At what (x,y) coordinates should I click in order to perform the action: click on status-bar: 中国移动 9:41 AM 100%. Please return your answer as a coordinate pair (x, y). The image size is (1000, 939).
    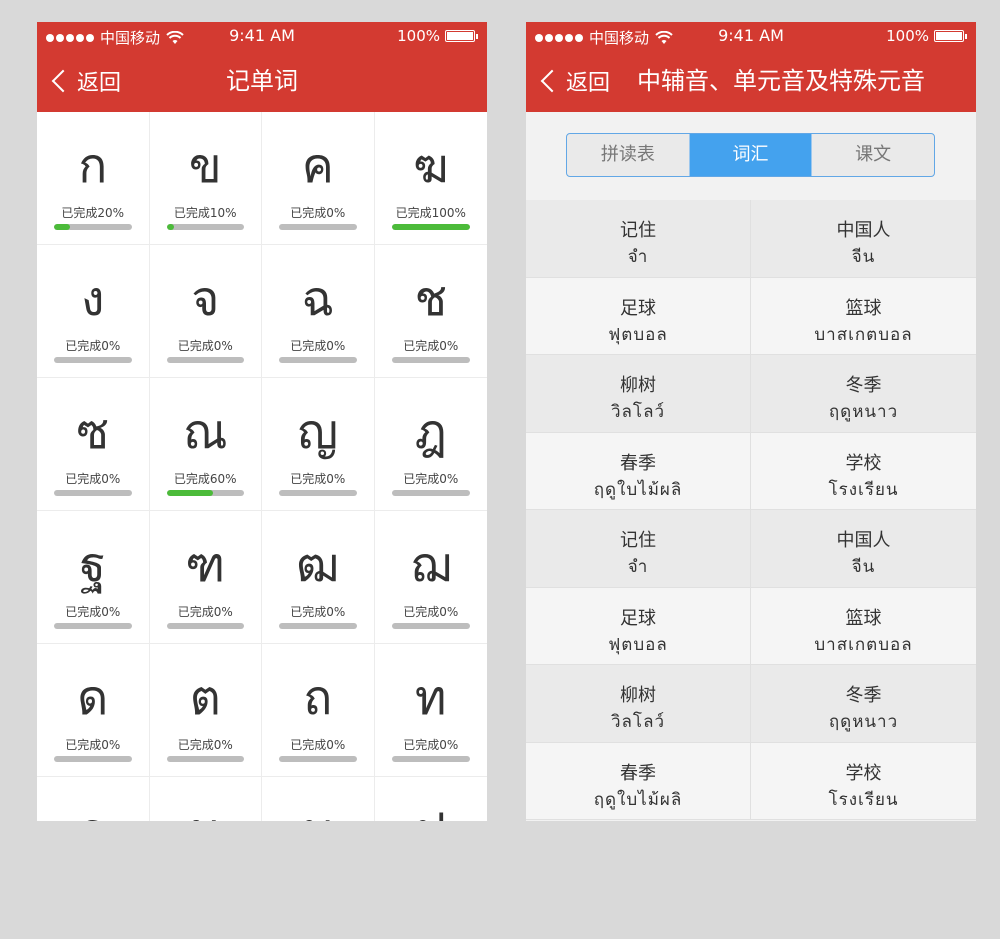
    Looking at the image, I should click on (751, 36).